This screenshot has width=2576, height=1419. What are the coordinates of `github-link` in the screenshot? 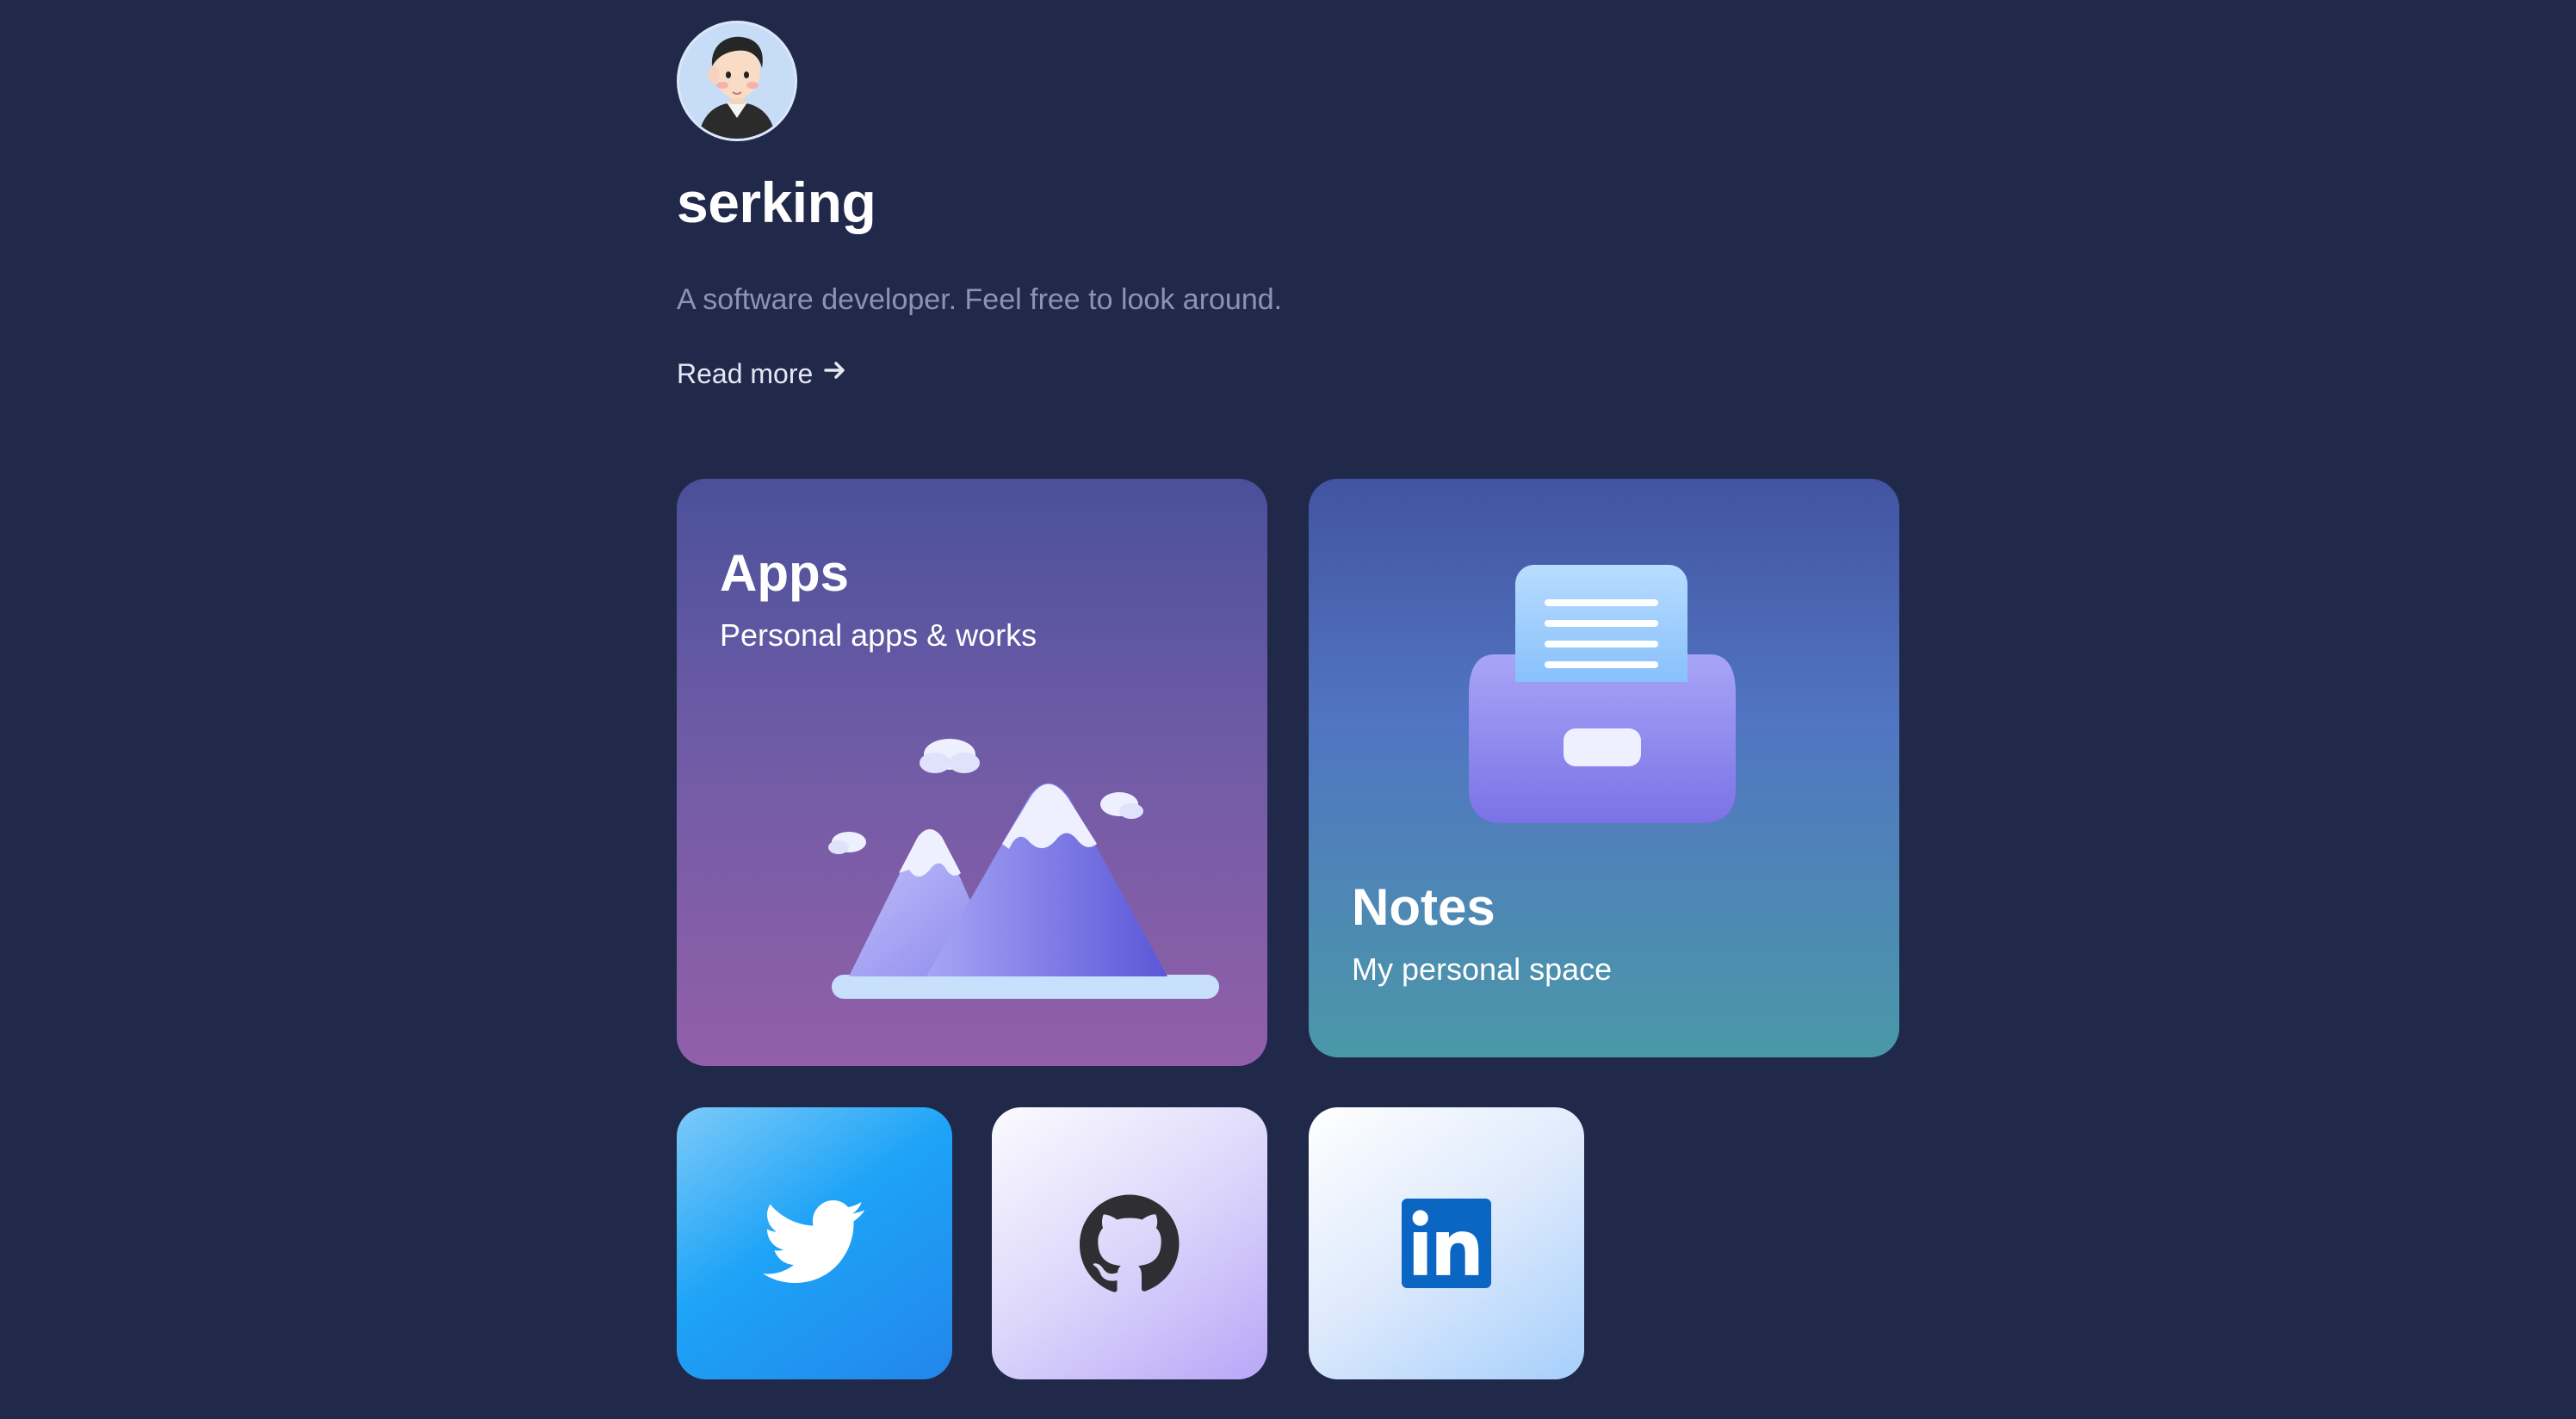 It's located at (1129, 1243).